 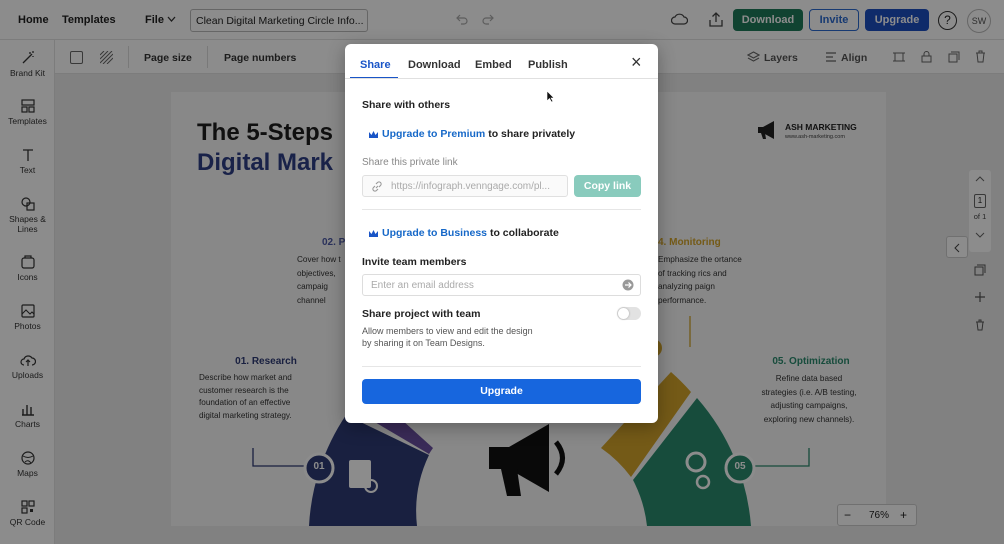 What do you see at coordinates (423, 343) in the screenshot?
I see `team-description-2: by sharing it on Team Designs.` at bounding box center [423, 343].